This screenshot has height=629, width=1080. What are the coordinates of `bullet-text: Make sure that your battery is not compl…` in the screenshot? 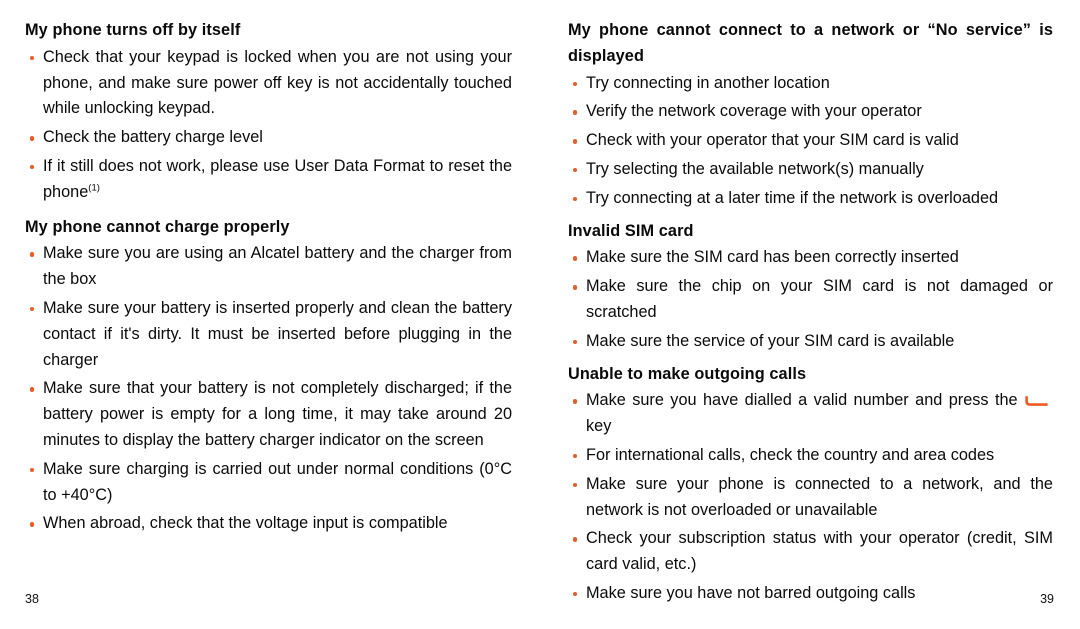 It's located at (277, 414).